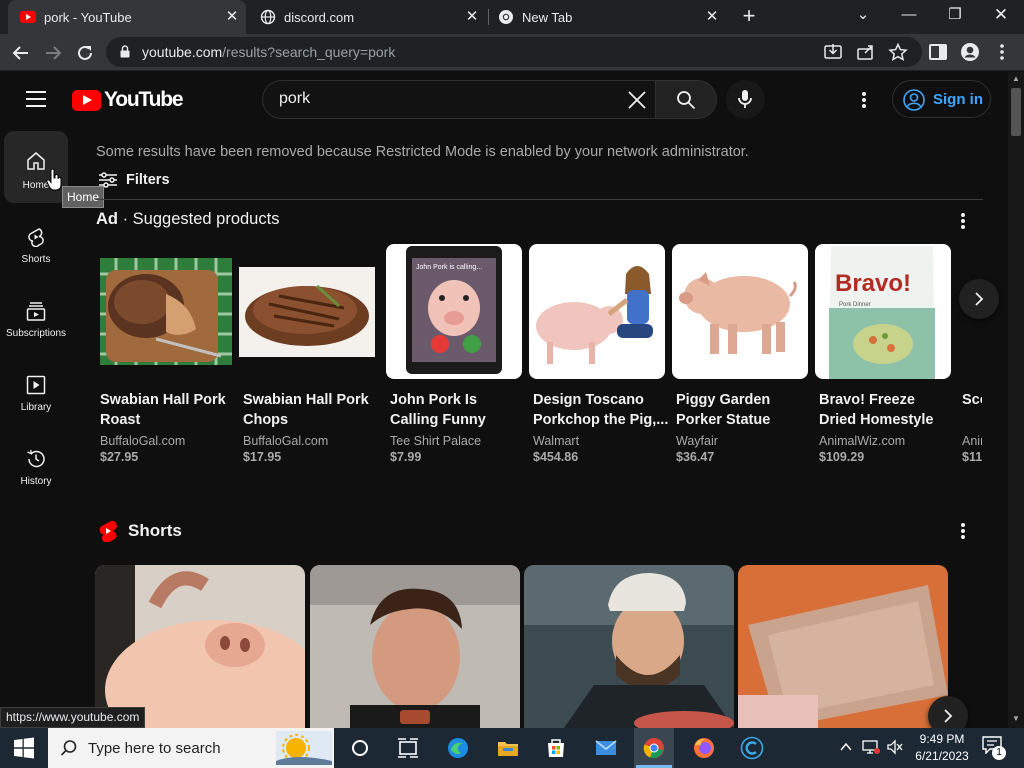 The image size is (1024, 768). I want to click on sign-in-label: Sign in, so click(958, 99).